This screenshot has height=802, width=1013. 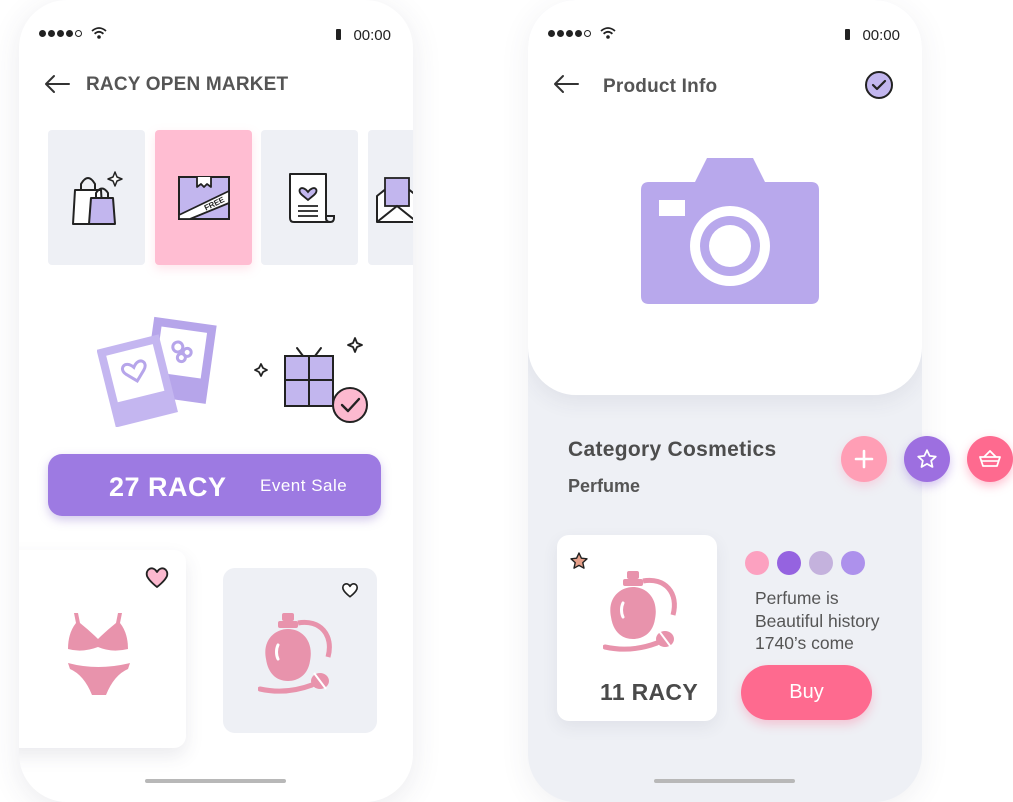 What do you see at coordinates (806, 692) in the screenshot?
I see `buy-button: Buy` at bounding box center [806, 692].